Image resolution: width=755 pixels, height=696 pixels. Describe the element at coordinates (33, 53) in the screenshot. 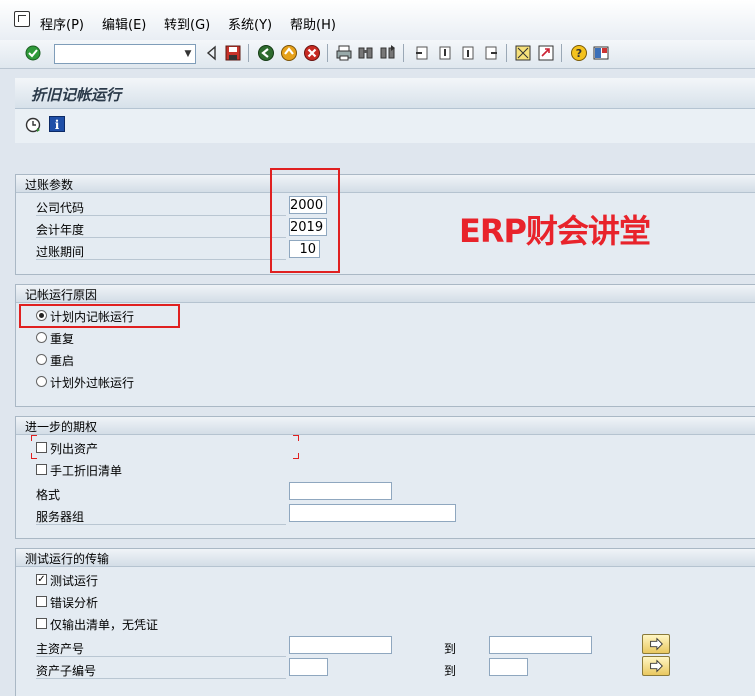

I see `enter-icon` at that location.